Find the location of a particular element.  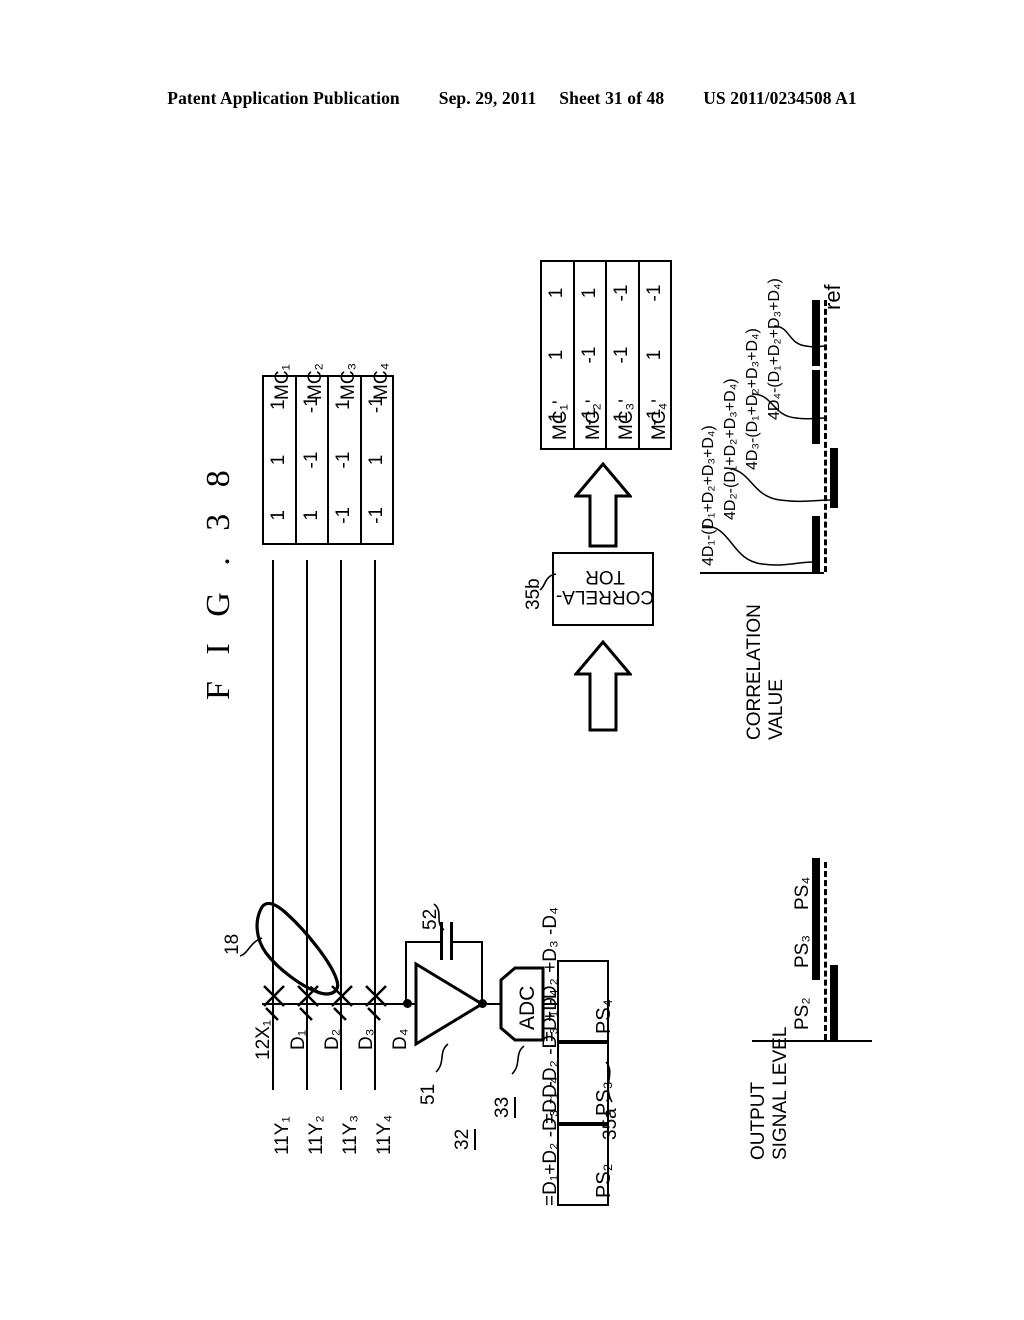

mc-prime-row-label-1: MC₁' is located at coordinates (560, 420).